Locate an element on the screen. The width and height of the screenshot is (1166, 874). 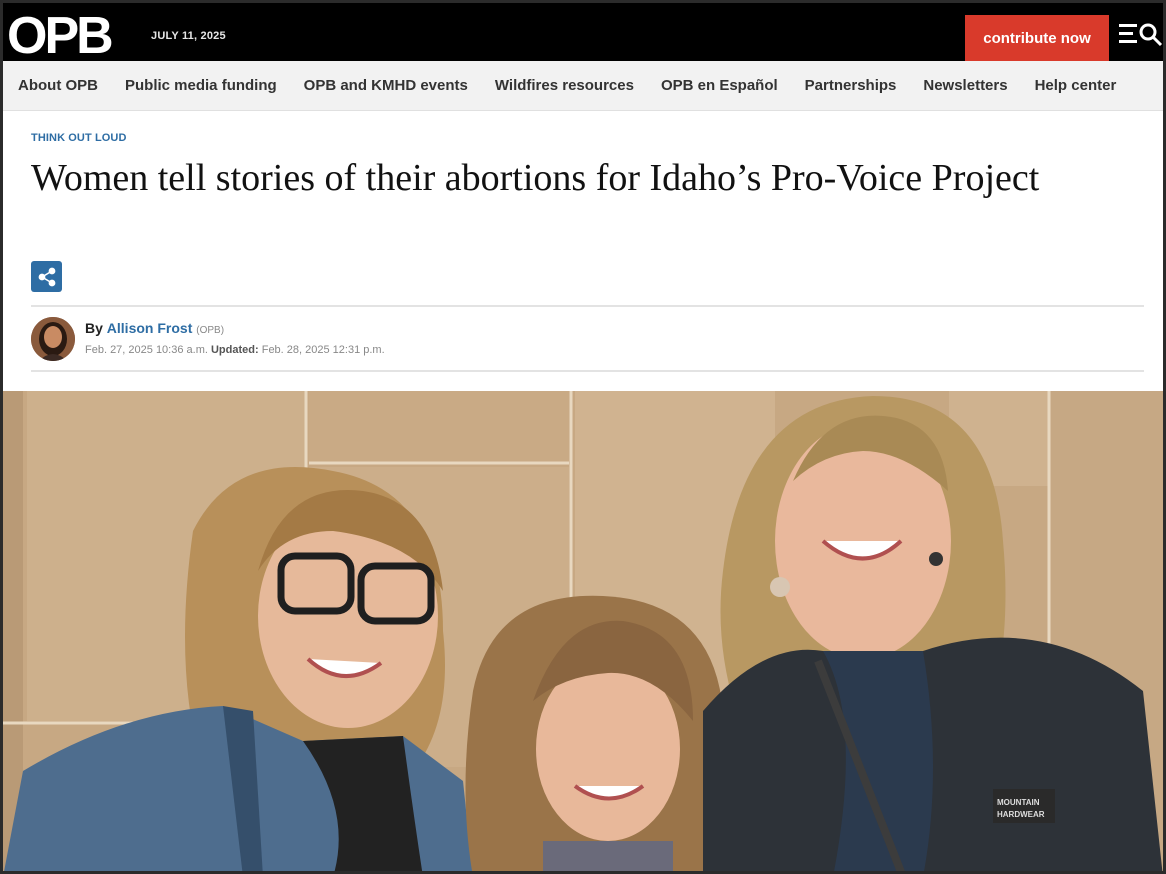
nav-item-wildfires-resources: Wildfires resources is located at coordinates (564, 85).